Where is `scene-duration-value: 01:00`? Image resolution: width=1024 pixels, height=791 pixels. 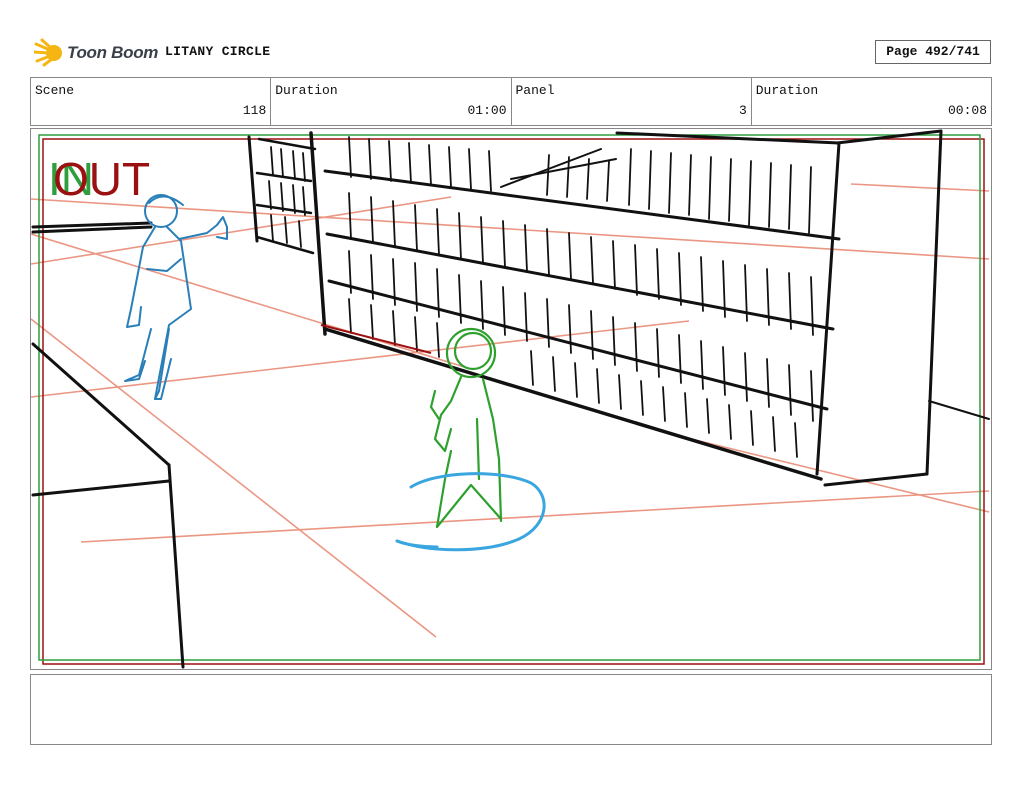 scene-duration-value: 01:00 is located at coordinates (487, 110).